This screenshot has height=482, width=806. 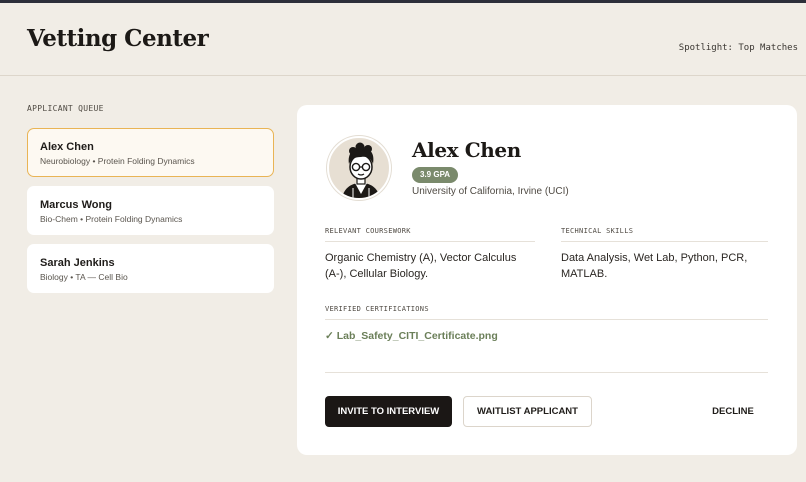 What do you see at coordinates (664, 241) in the screenshot?
I see `skills-divider` at bounding box center [664, 241].